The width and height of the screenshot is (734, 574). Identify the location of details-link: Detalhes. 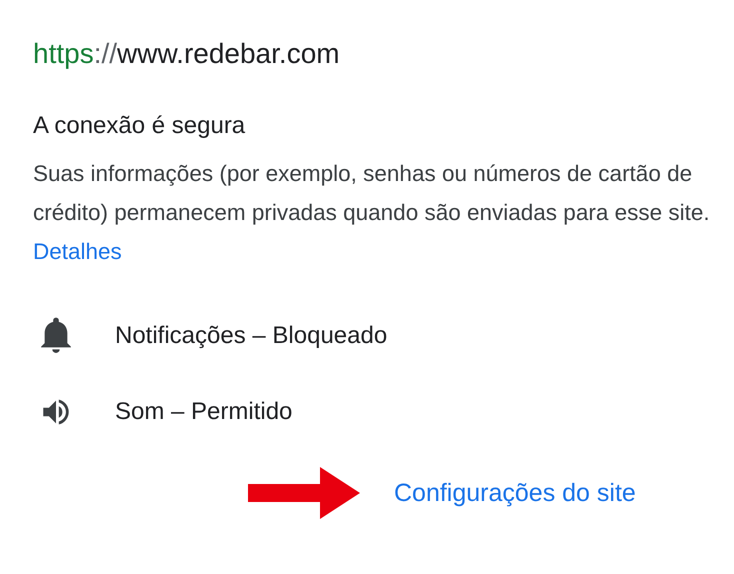
(77, 251).